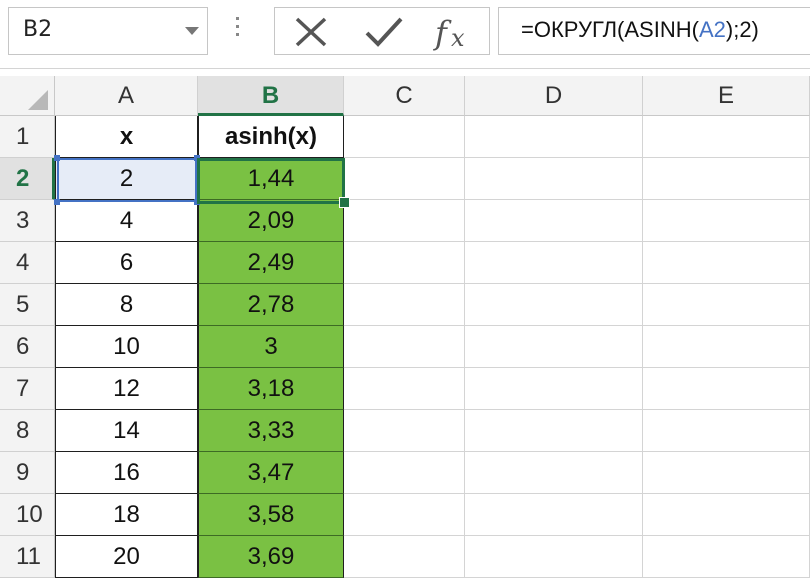  What do you see at coordinates (554, 96) in the screenshot?
I see `column-header-d: D` at bounding box center [554, 96].